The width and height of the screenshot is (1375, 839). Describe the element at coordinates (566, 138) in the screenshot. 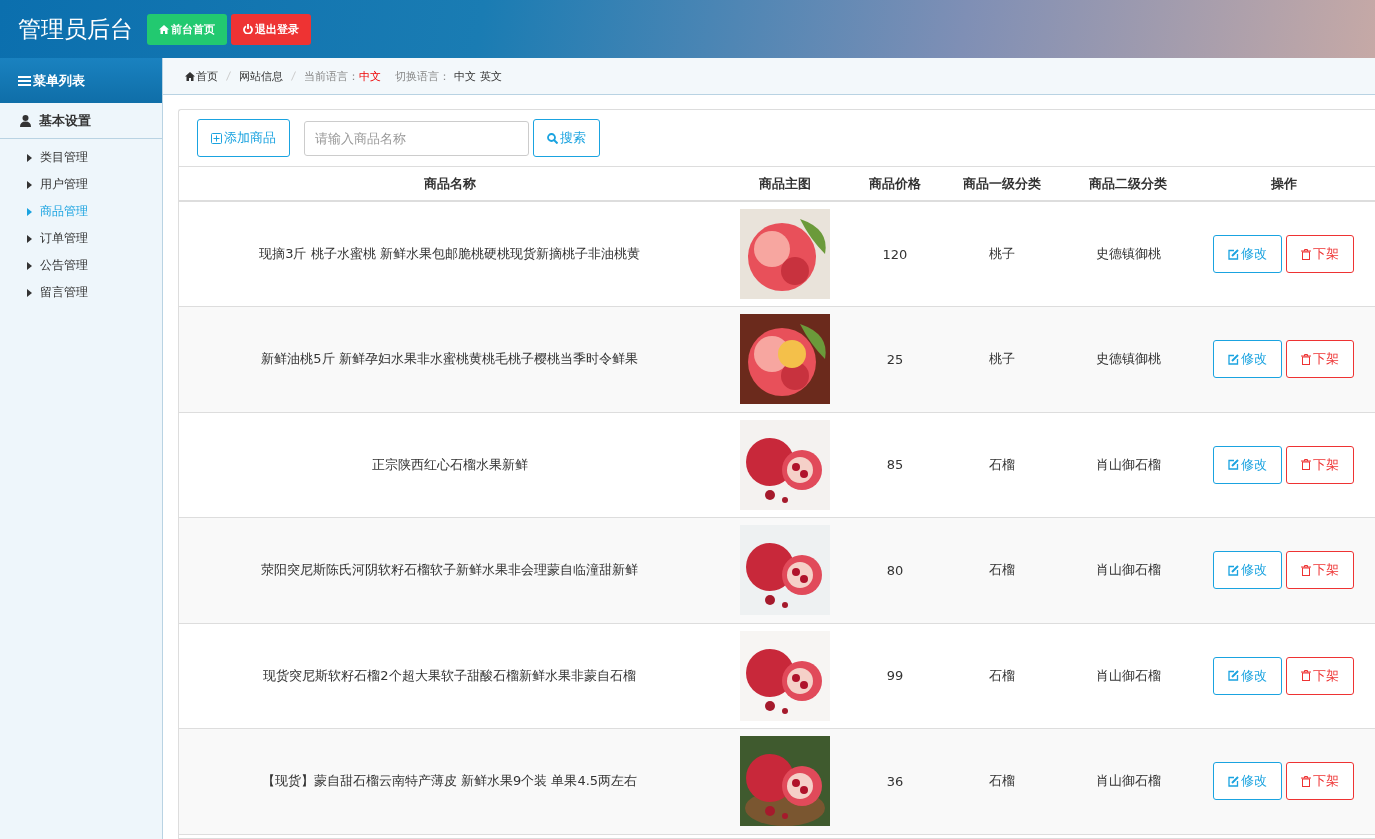

I see `search-button: 搜索` at that location.